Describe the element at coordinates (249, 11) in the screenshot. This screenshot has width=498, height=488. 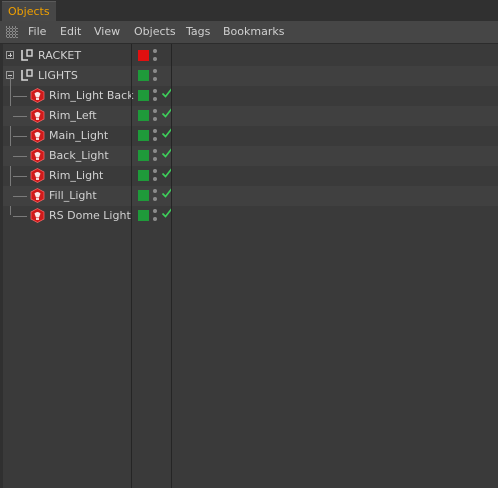
I see `tab-bar: Objects` at that location.